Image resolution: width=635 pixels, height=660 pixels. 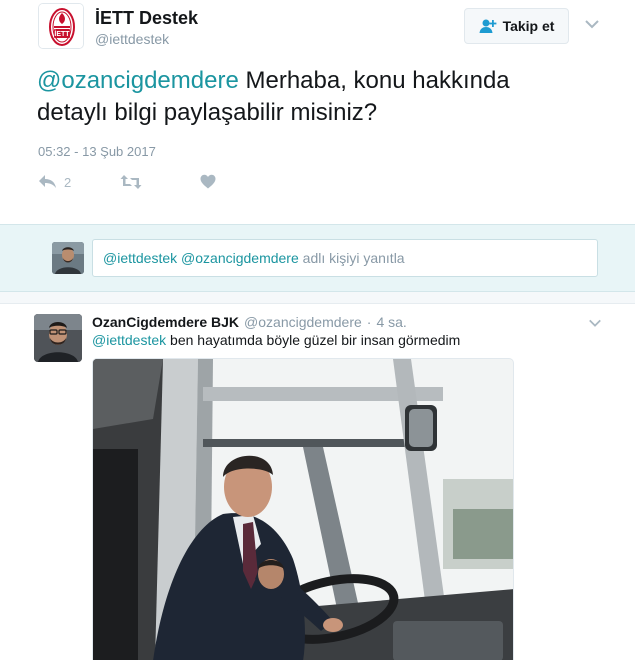 What do you see at coordinates (129, 340) in the screenshot?
I see `reply-mention-link: @iettdestek` at bounding box center [129, 340].